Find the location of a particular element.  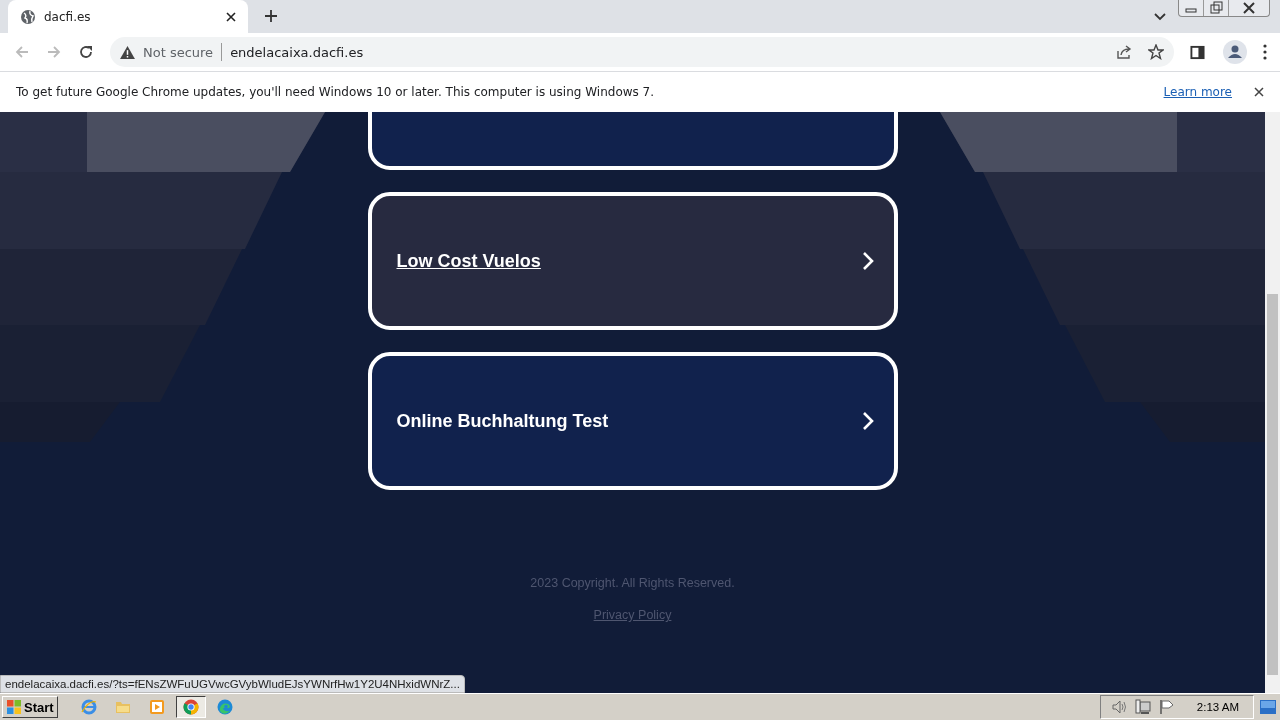

folder-icon is located at coordinates (122, 707).